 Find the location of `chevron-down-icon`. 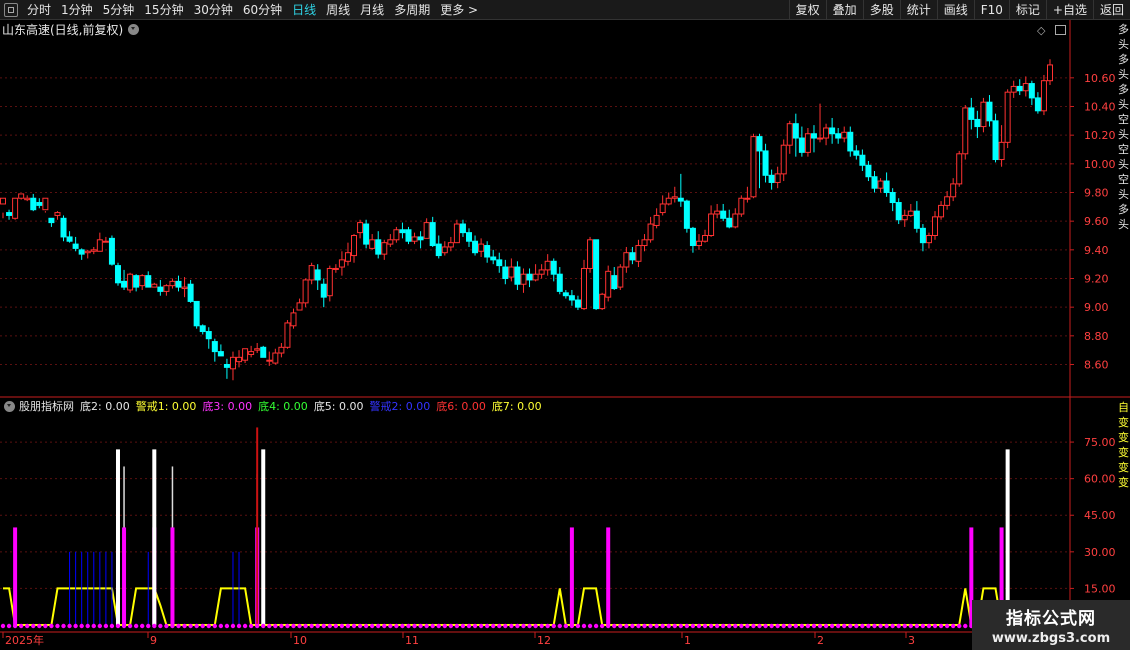

chevron-down-icon is located at coordinates (9, 406).